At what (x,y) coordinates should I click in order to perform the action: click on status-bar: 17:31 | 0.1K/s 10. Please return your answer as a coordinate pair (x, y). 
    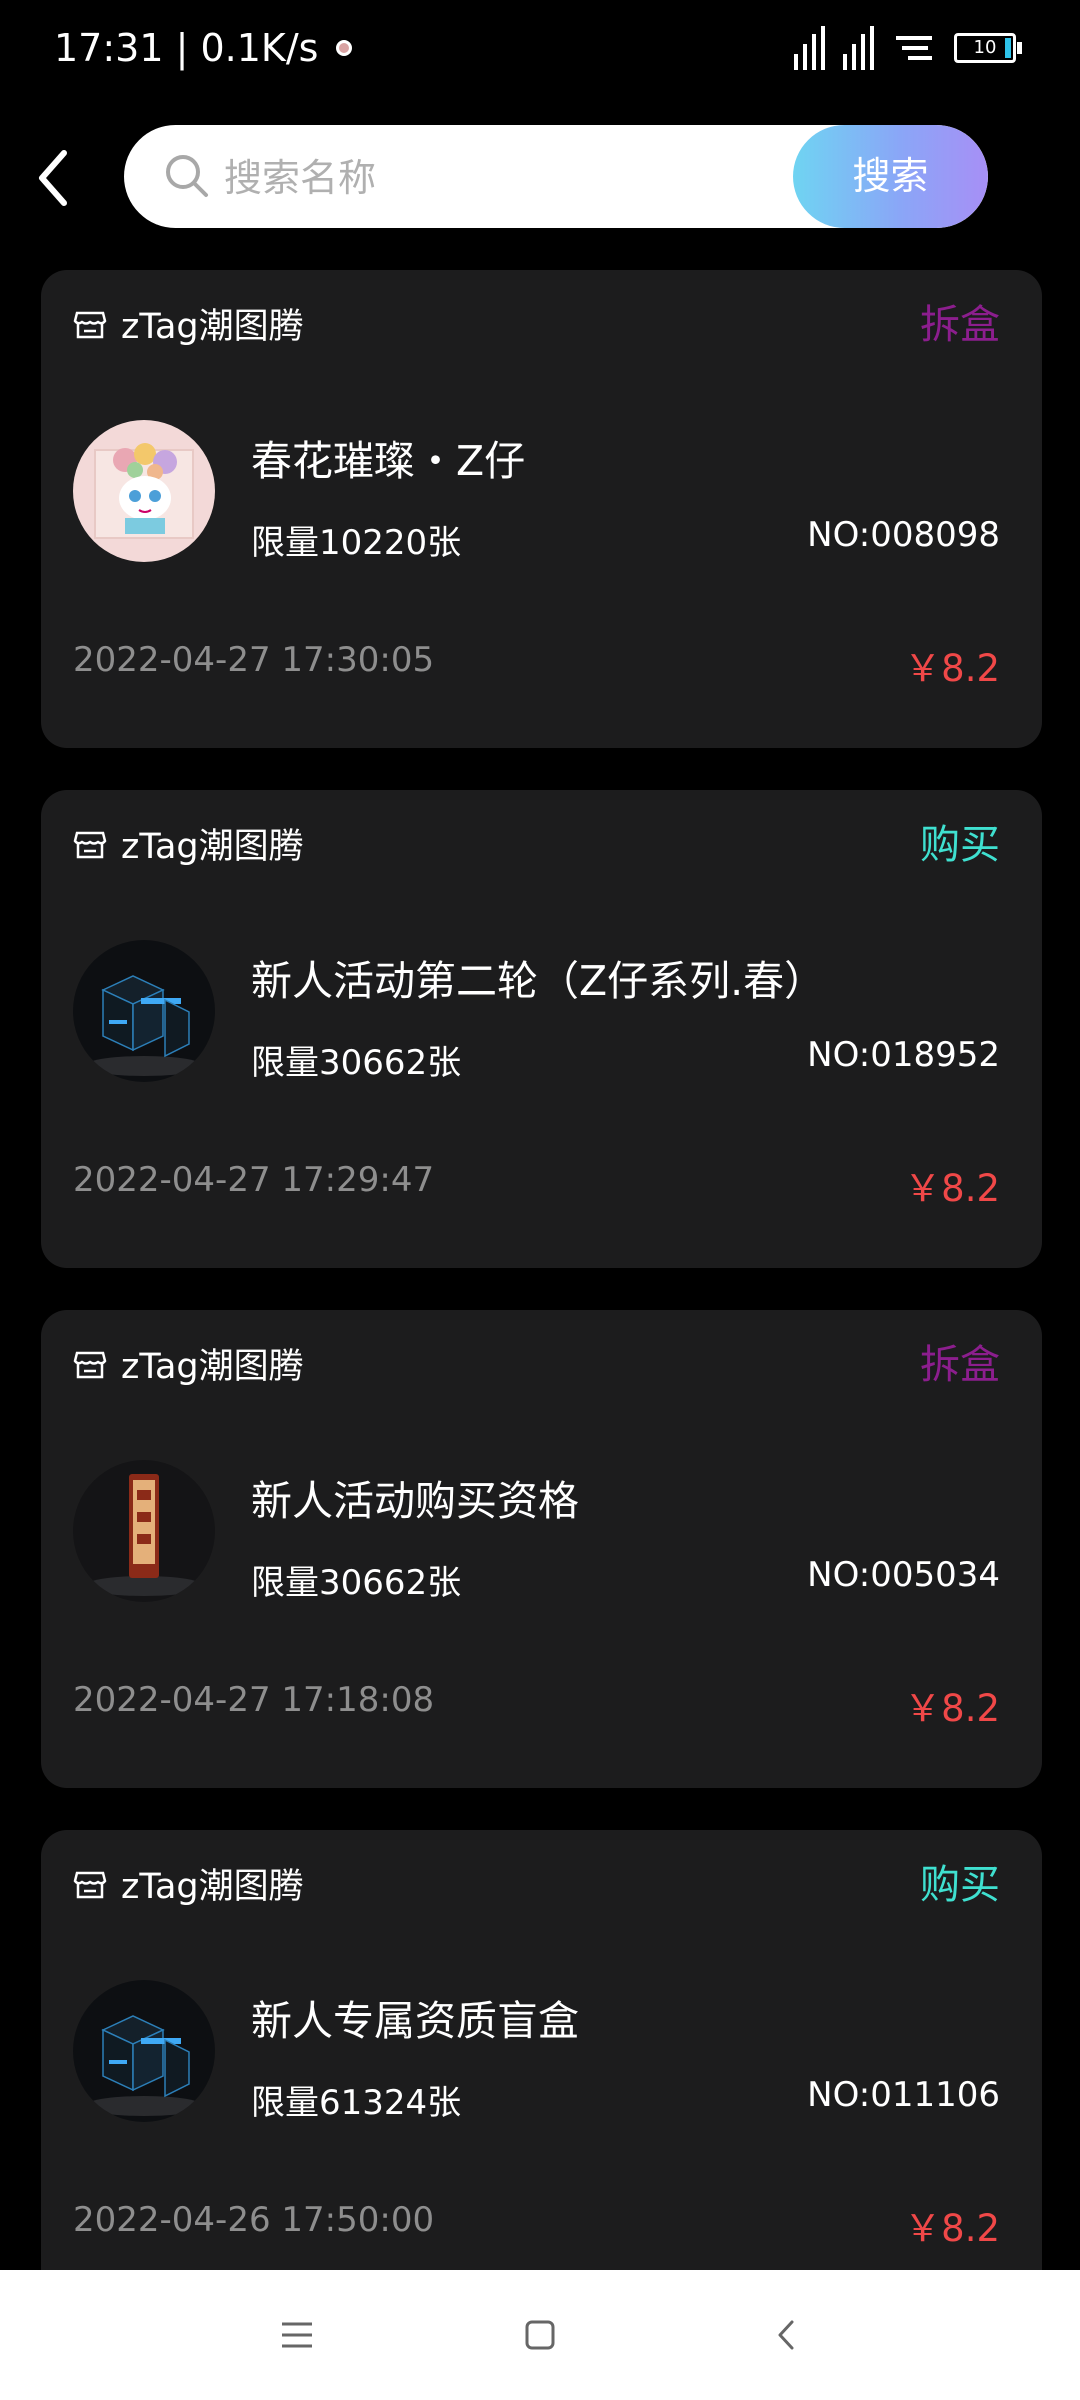
    Looking at the image, I should click on (540, 52).